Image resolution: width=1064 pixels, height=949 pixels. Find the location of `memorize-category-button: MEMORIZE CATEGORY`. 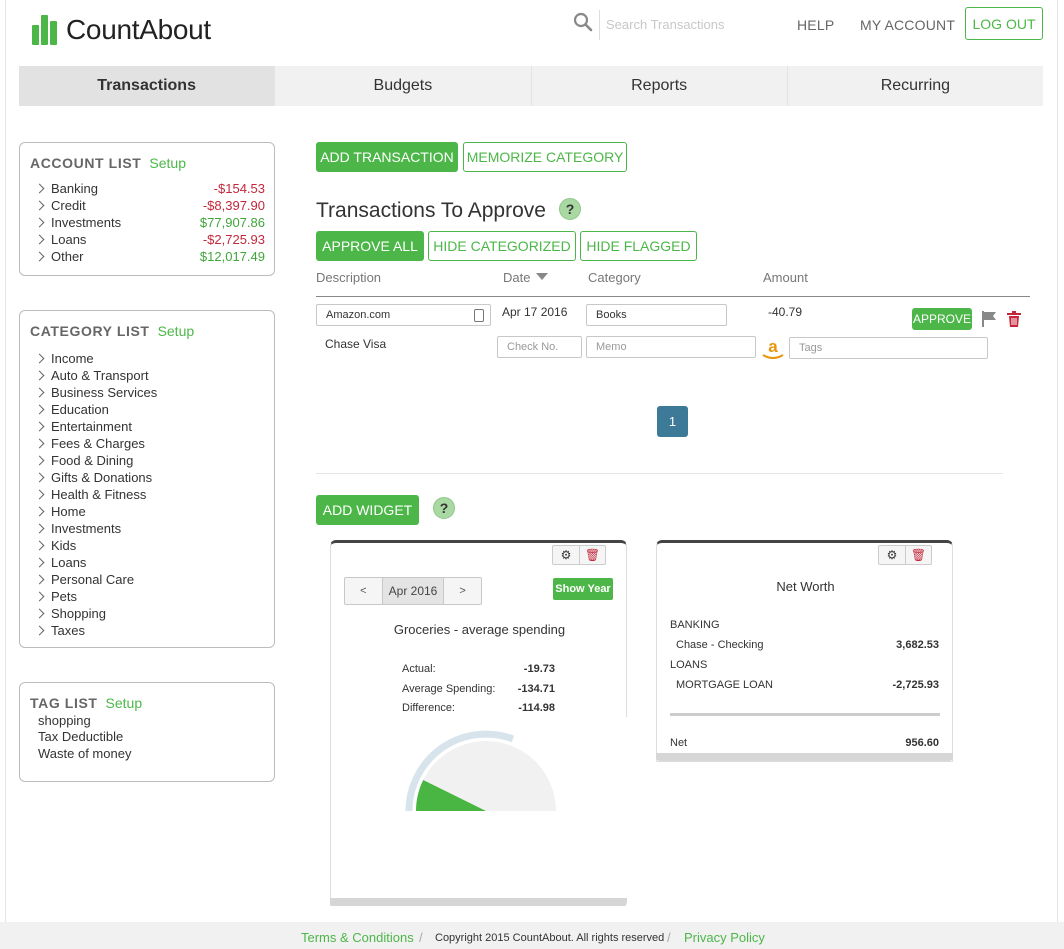

memorize-category-button: MEMORIZE CATEGORY is located at coordinates (545, 157).